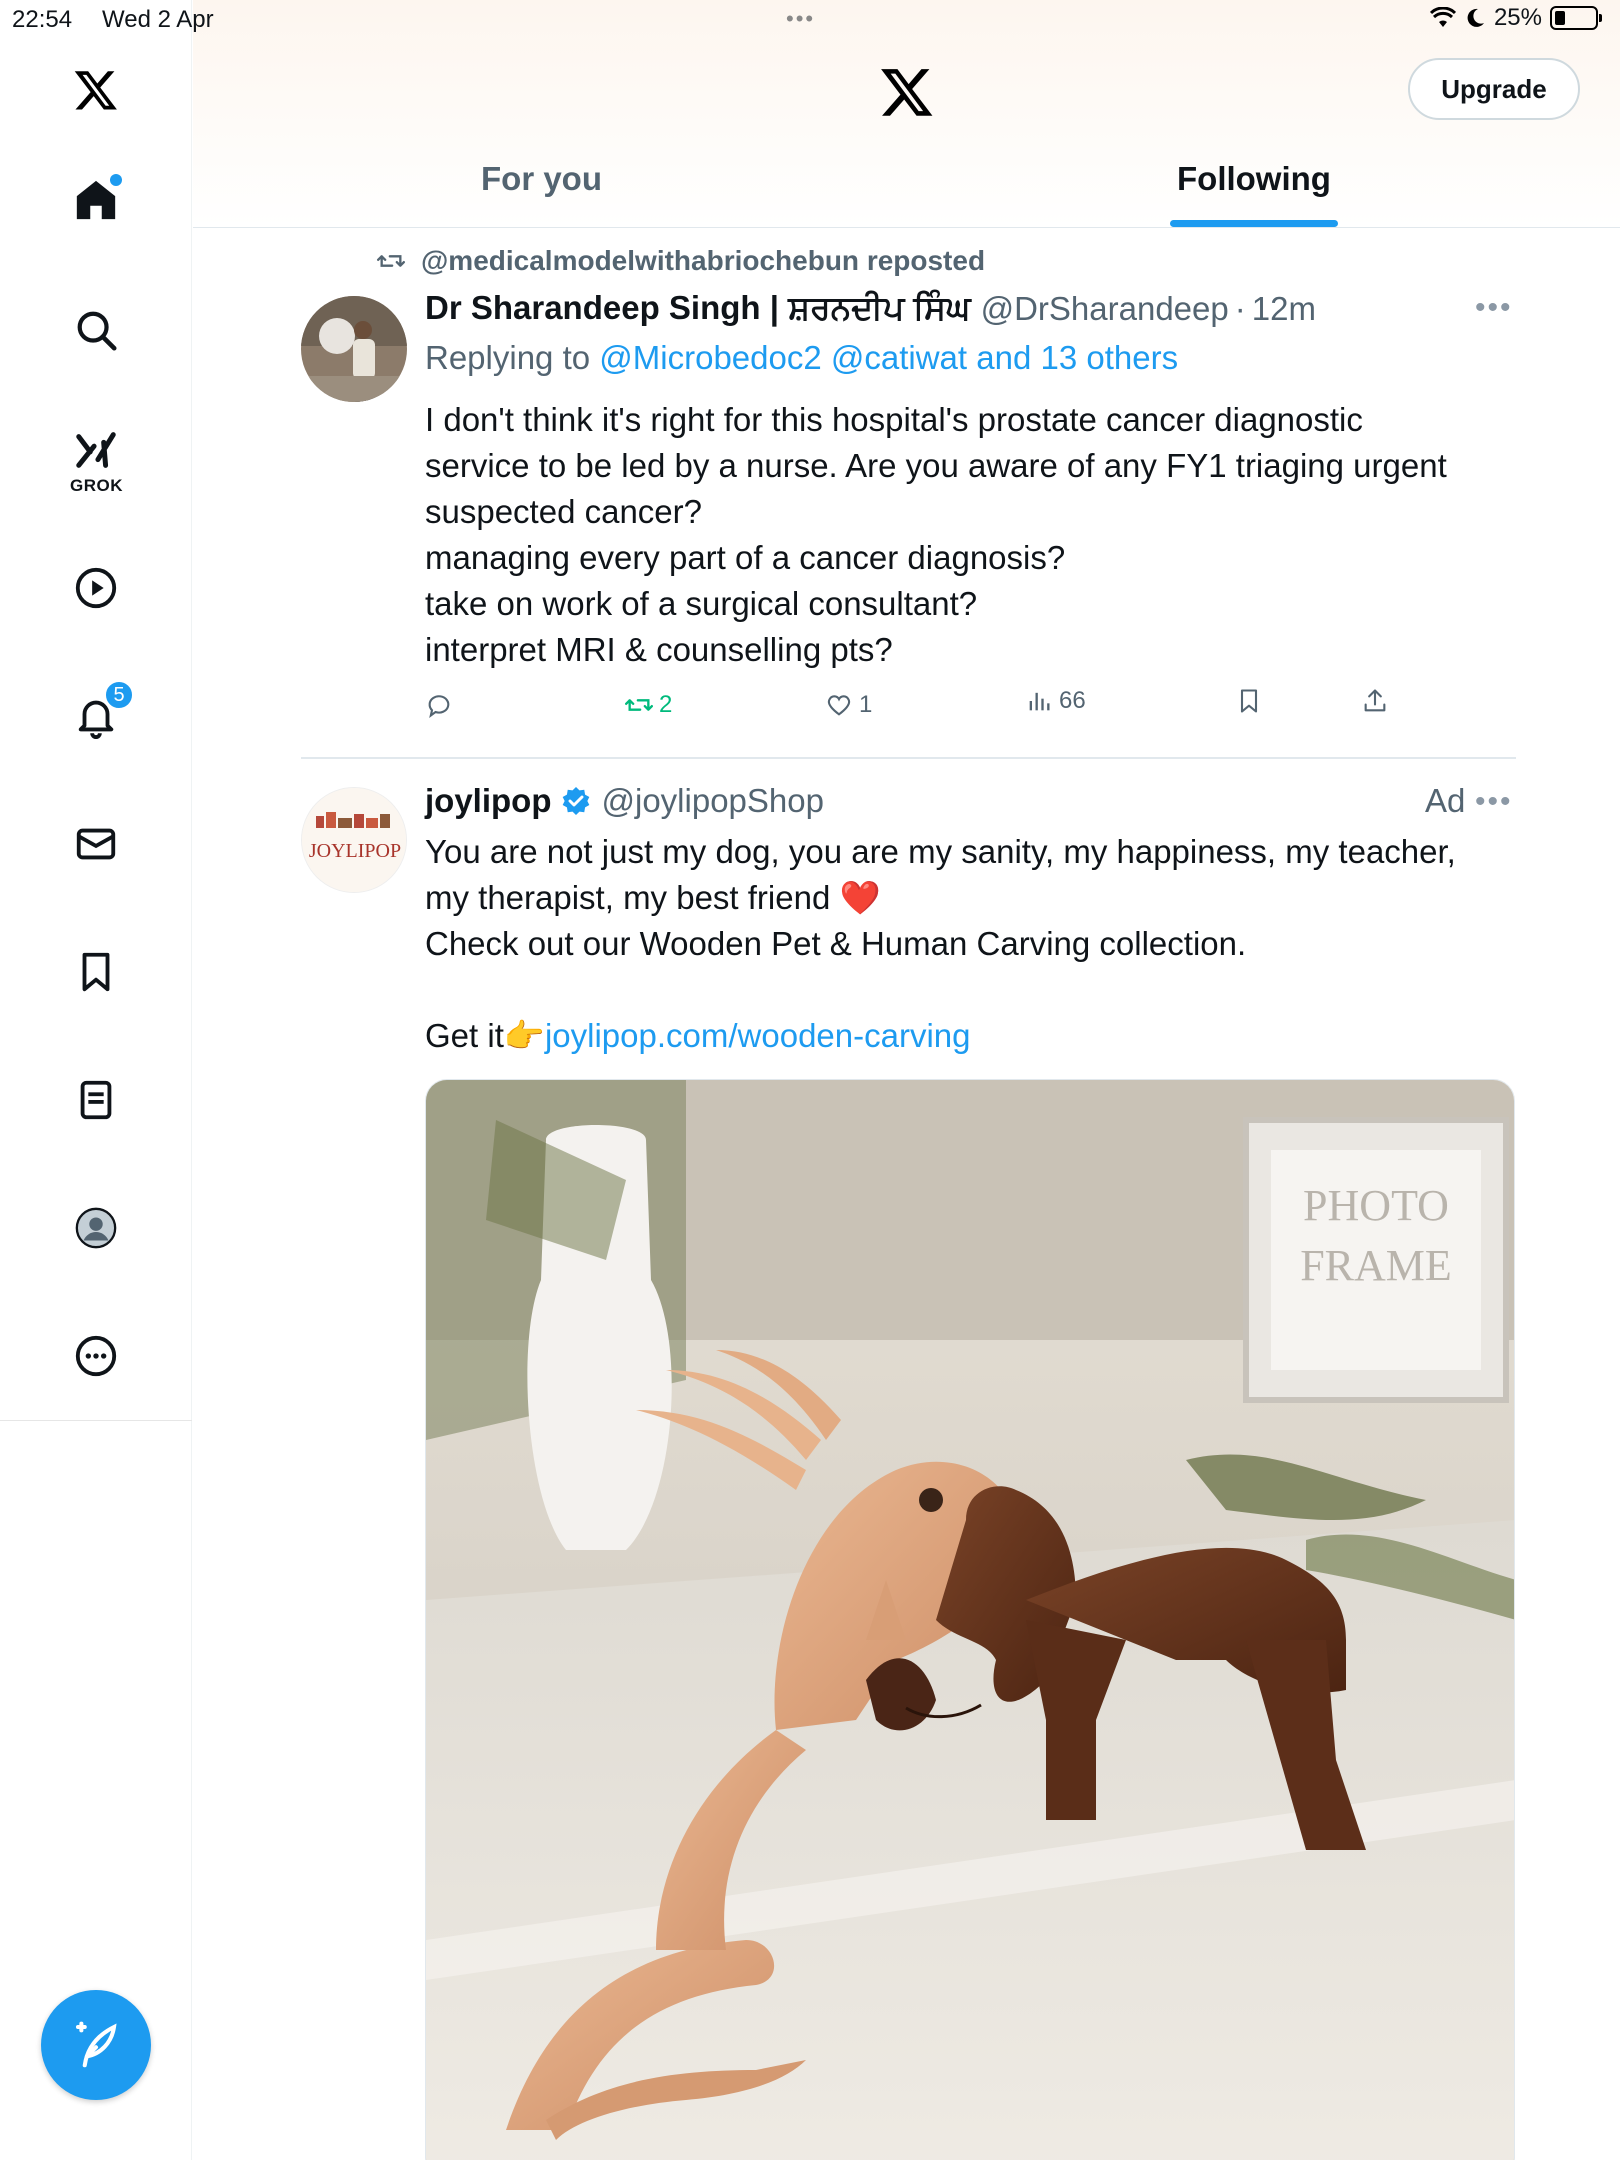  I want to click on advertiser-handle: @joylipopShop, so click(713, 801).